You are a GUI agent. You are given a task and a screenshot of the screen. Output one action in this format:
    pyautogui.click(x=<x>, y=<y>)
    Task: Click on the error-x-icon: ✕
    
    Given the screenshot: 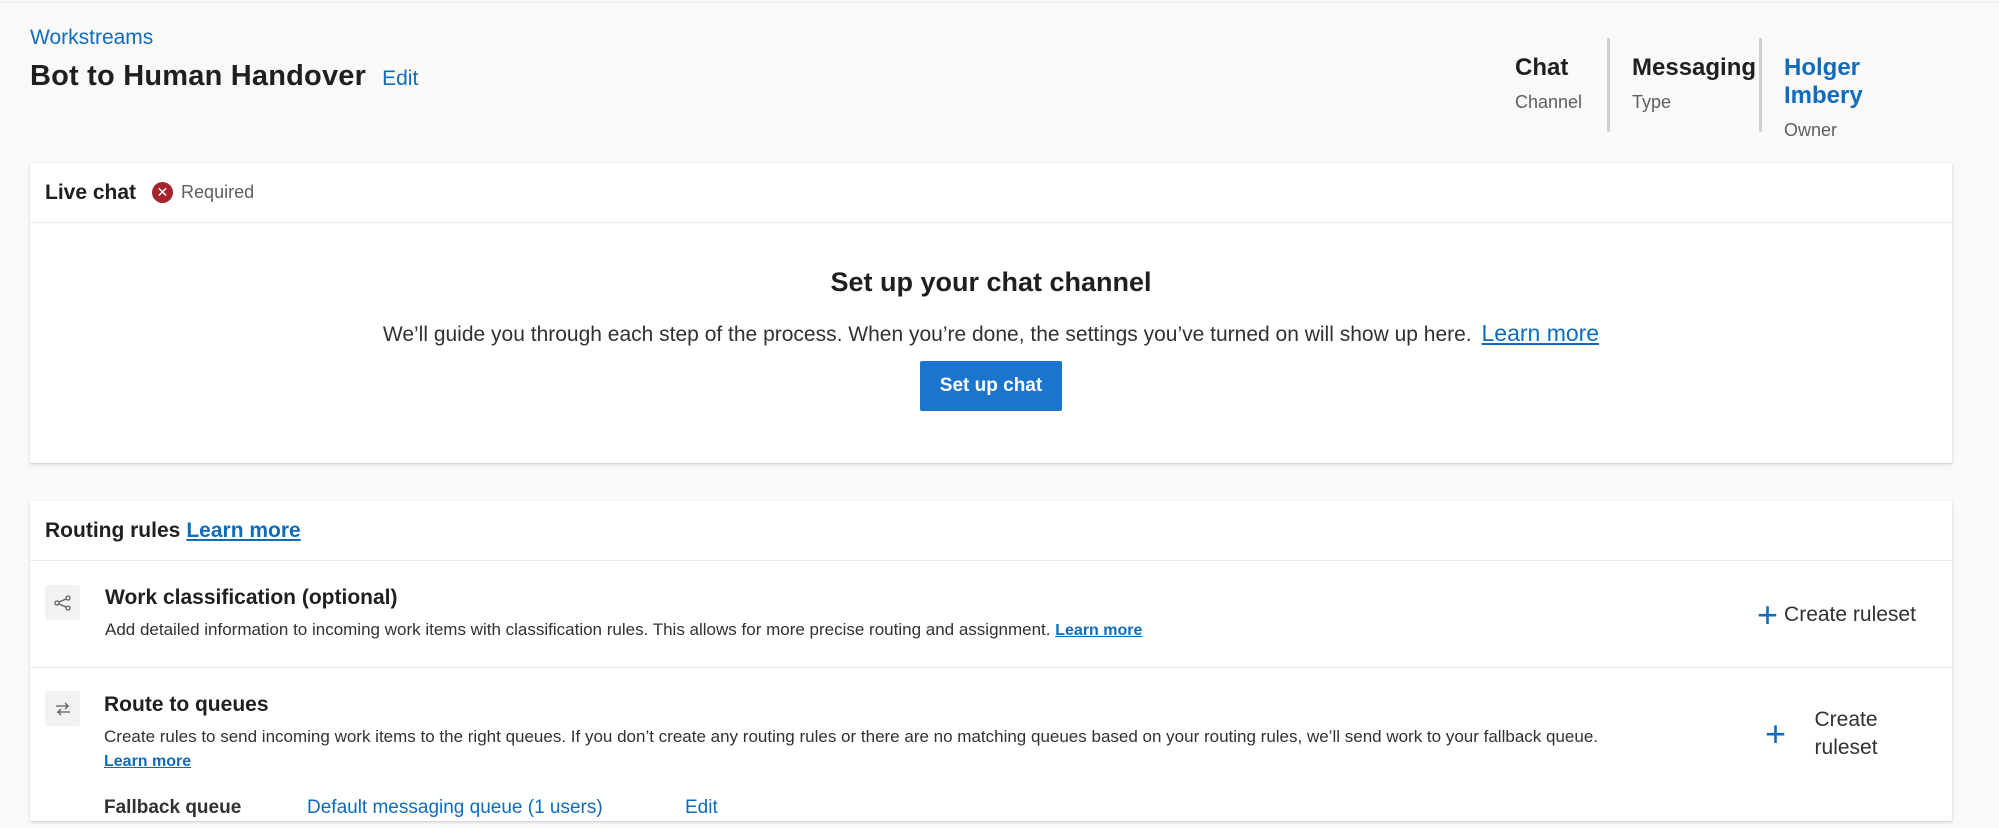 What is the action you would take?
    pyautogui.click(x=163, y=192)
    